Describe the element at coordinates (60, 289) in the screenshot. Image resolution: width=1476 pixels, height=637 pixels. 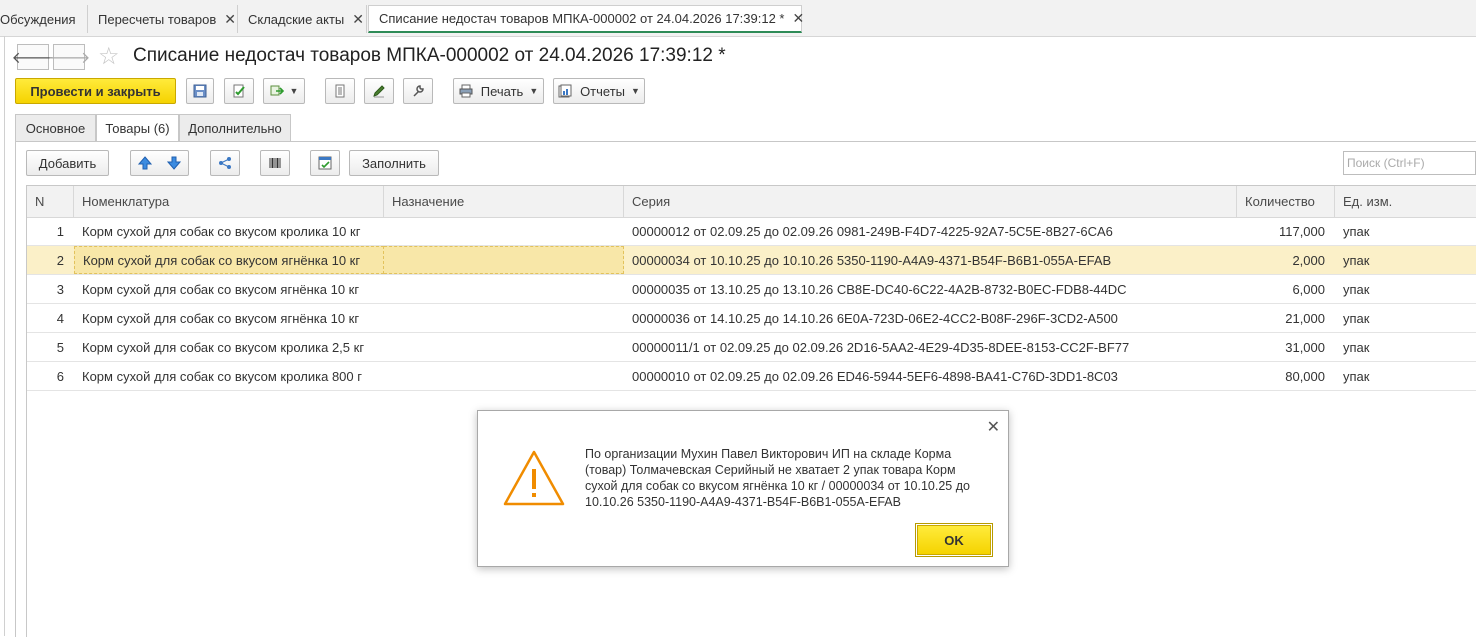
I see `cell-n: 3` at that location.